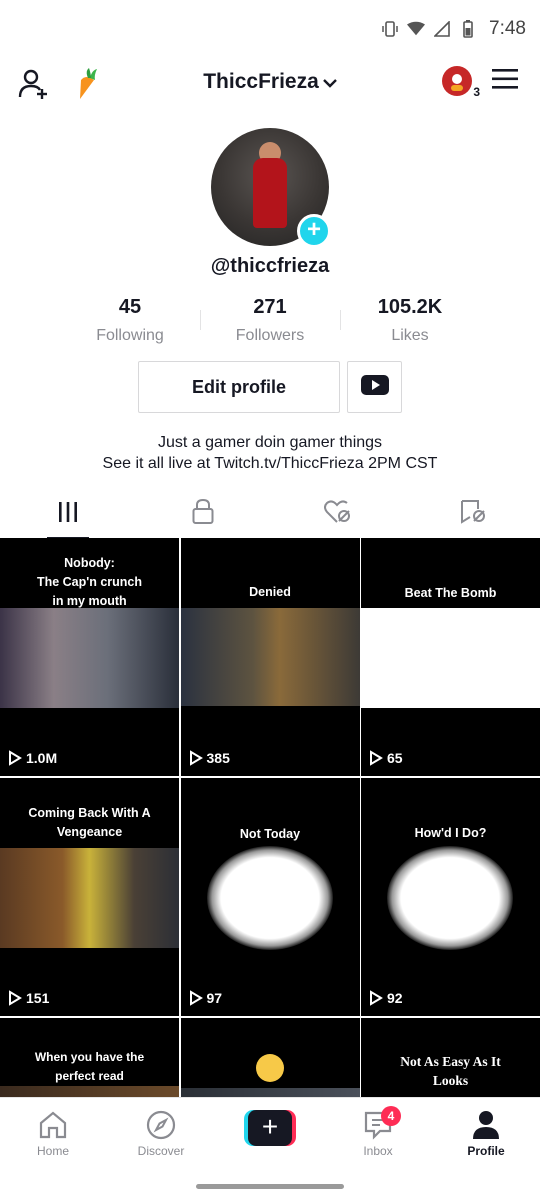  What do you see at coordinates (270, 193) in the screenshot?
I see `avatar-figure-body` at bounding box center [270, 193].